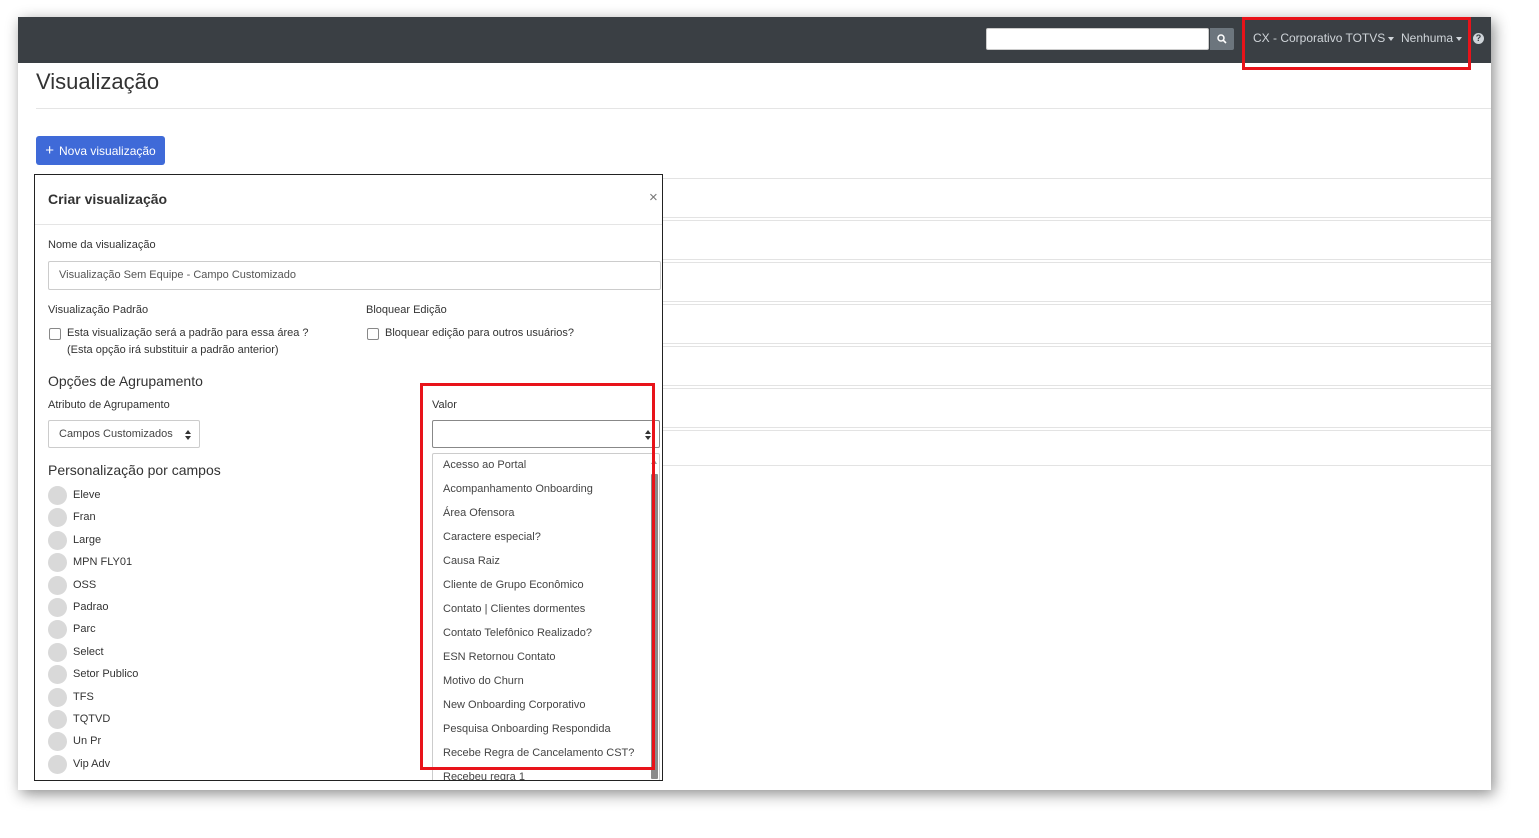 The width and height of the screenshot is (1539, 838). I want to click on search-icon, so click(1222, 39).